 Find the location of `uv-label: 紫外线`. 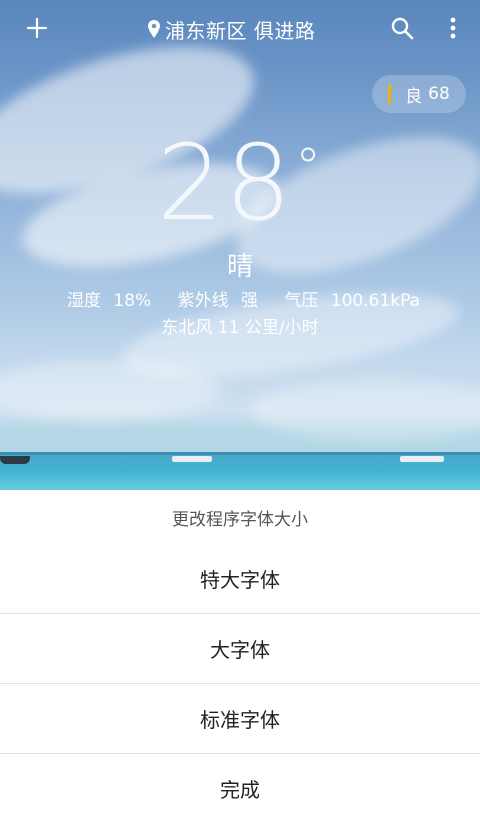

uv-label: 紫外线 is located at coordinates (203, 301).